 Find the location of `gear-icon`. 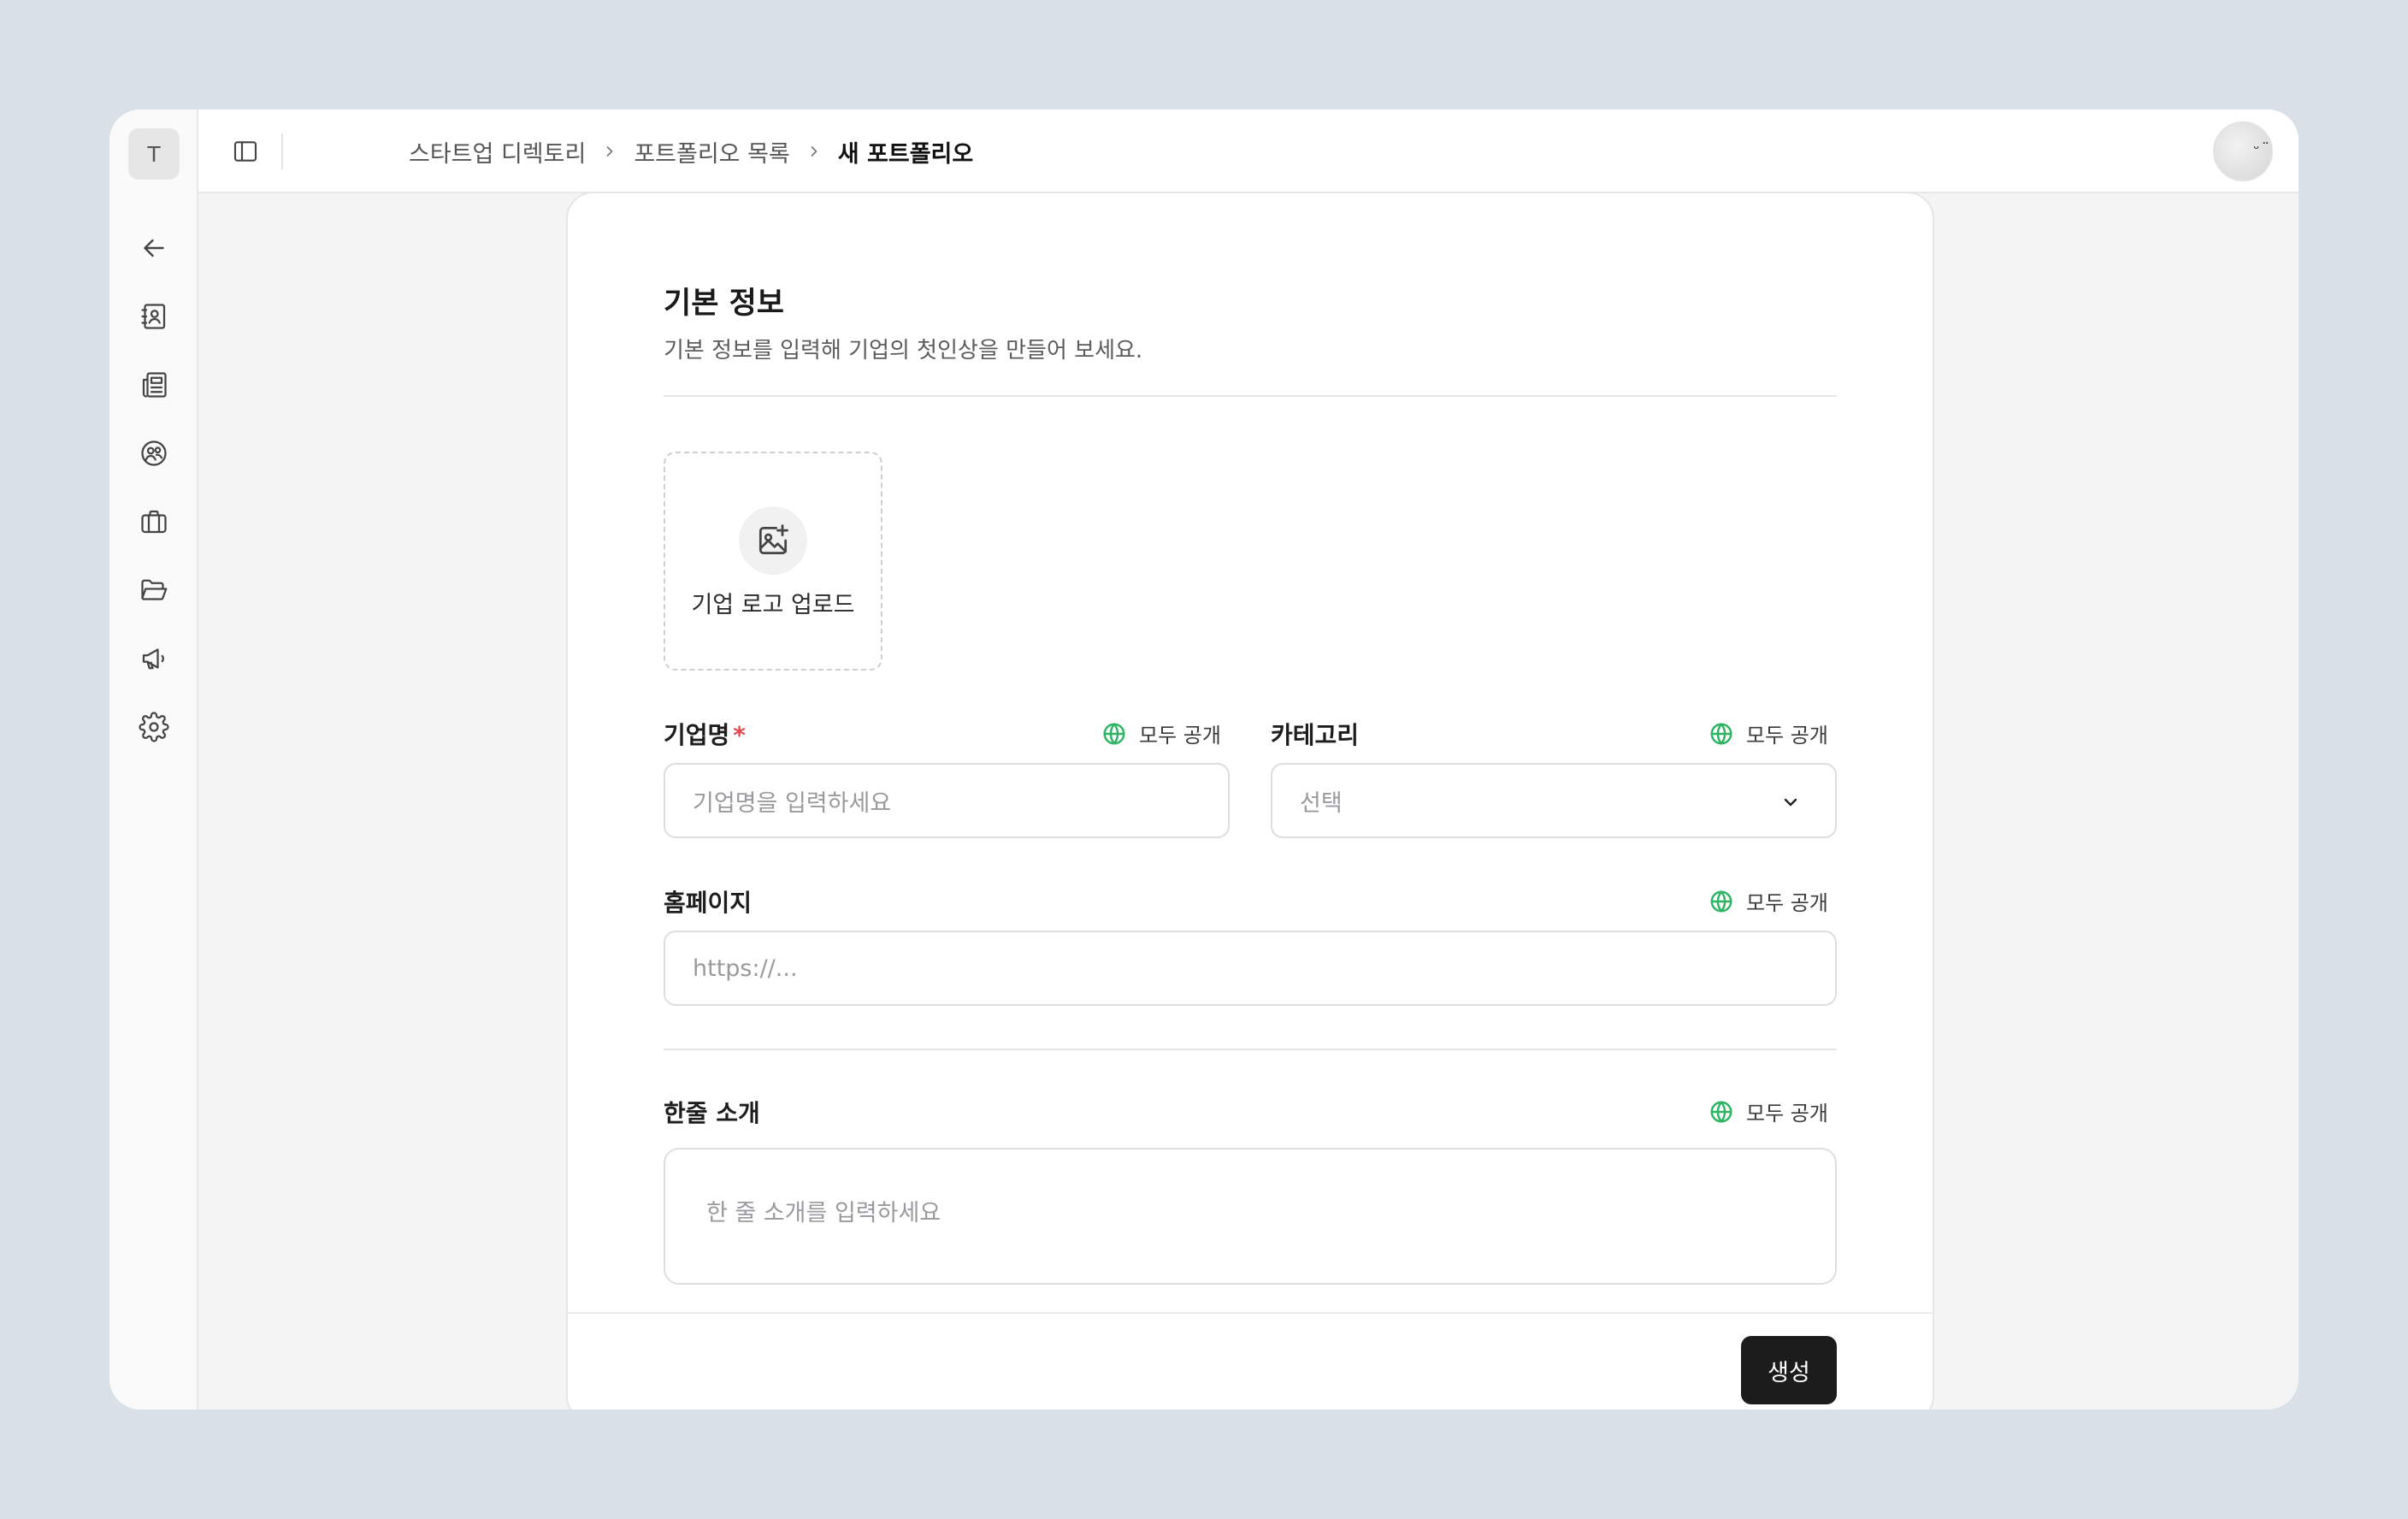

gear-icon is located at coordinates (154, 727).